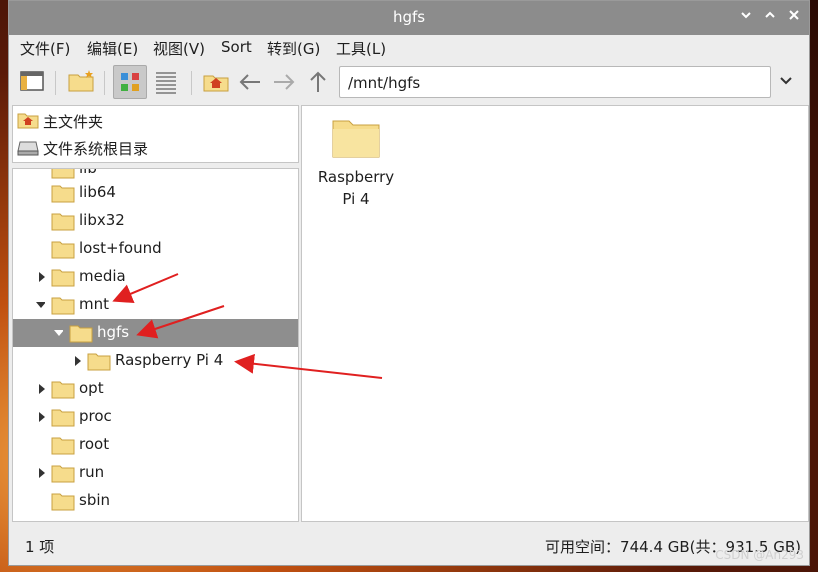  I want to click on up-arrow-icon, so click(318, 81).